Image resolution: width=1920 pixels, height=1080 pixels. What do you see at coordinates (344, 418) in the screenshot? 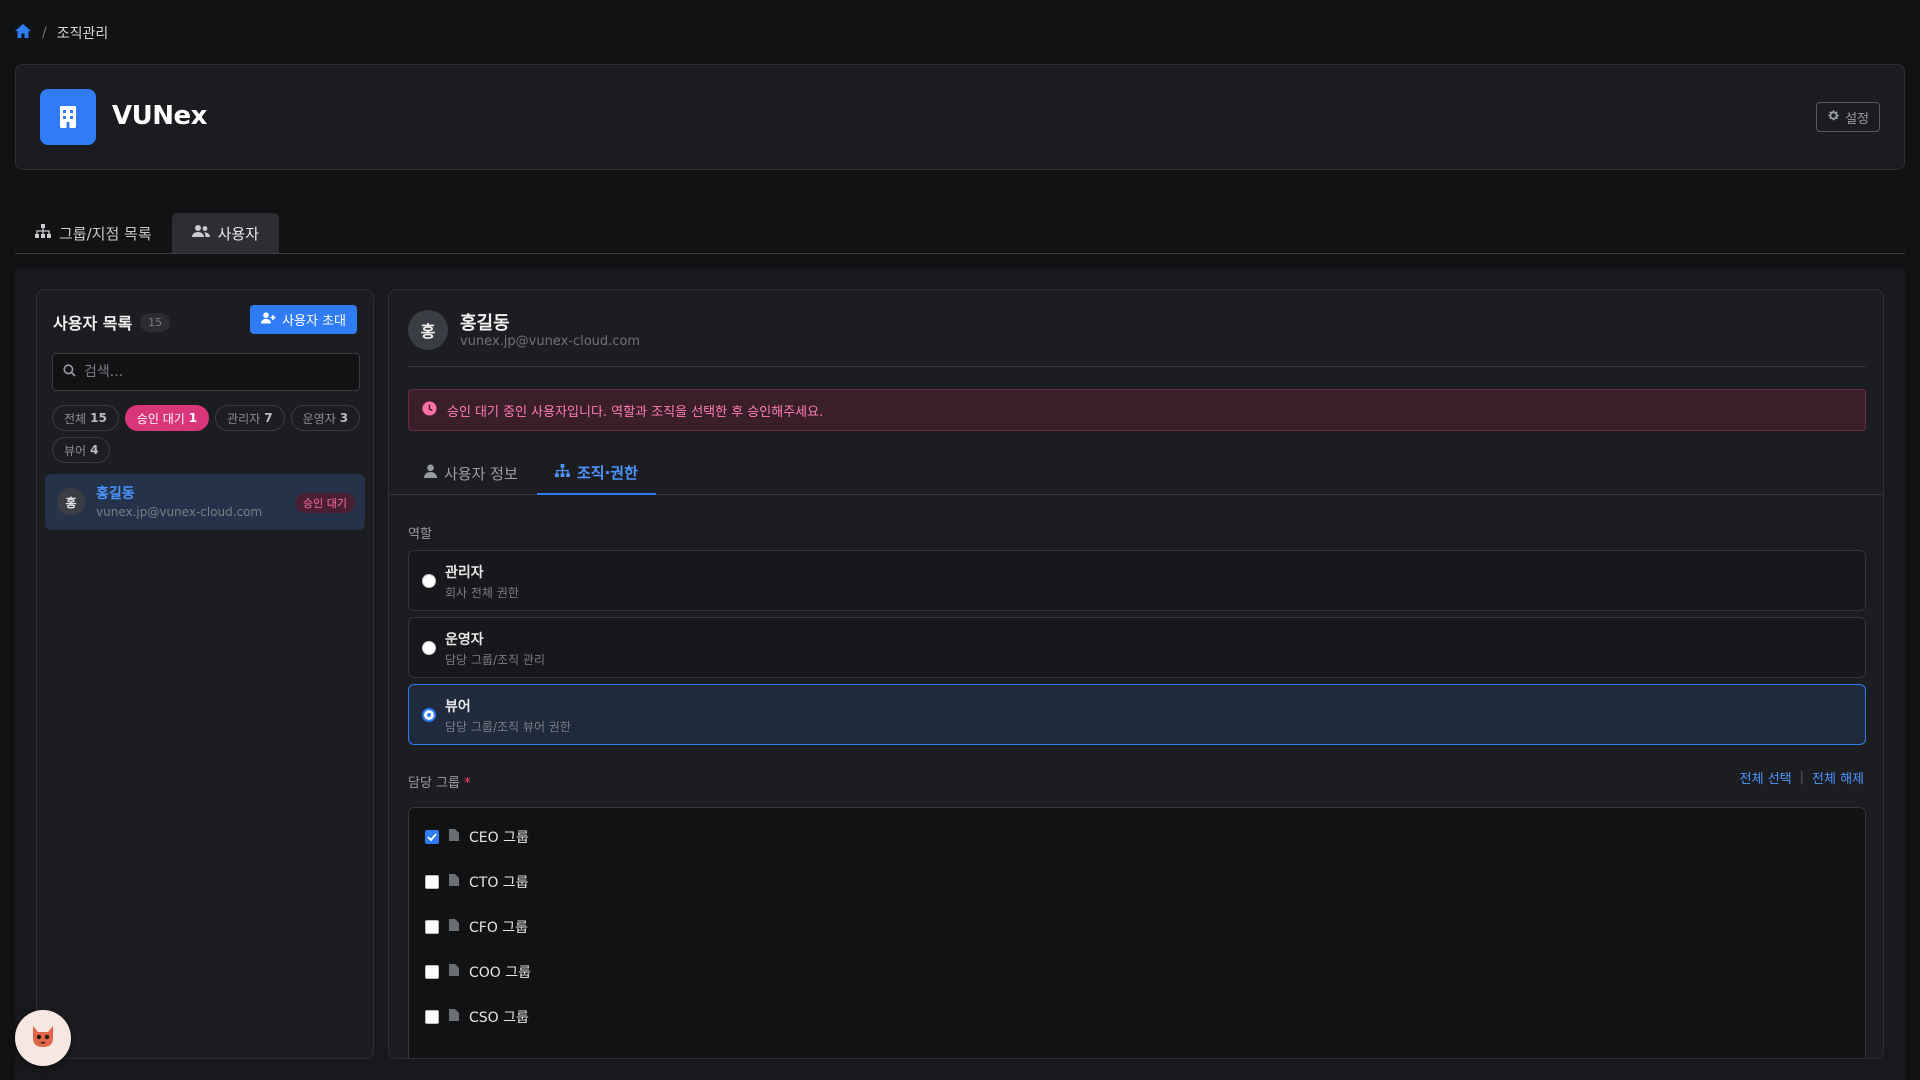
I see `filter-operator-count: 3` at bounding box center [344, 418].